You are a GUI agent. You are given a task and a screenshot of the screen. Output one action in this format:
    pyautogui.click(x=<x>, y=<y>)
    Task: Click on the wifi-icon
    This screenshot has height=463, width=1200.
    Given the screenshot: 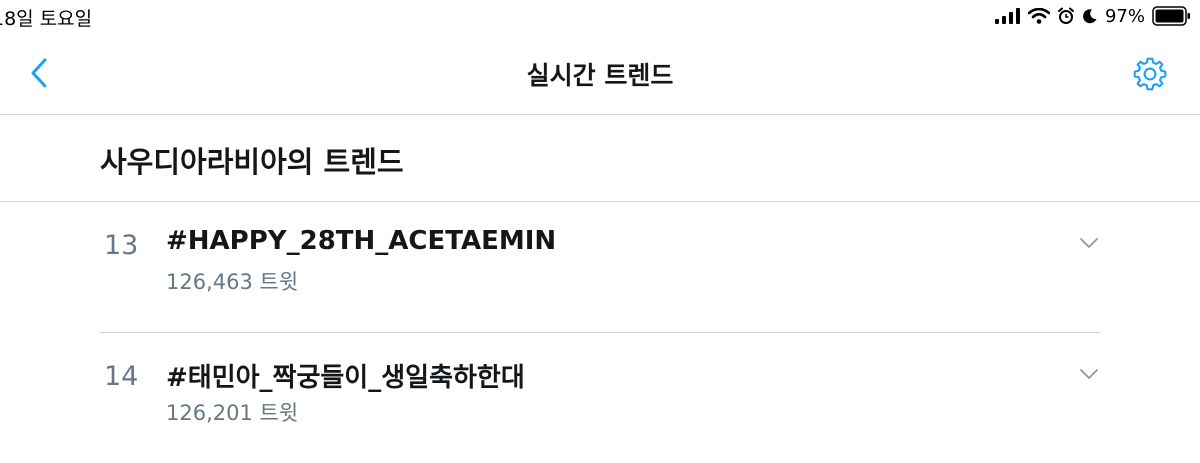 What is the action you would take?
    pyautogui.click(x=1038, y=16)
    